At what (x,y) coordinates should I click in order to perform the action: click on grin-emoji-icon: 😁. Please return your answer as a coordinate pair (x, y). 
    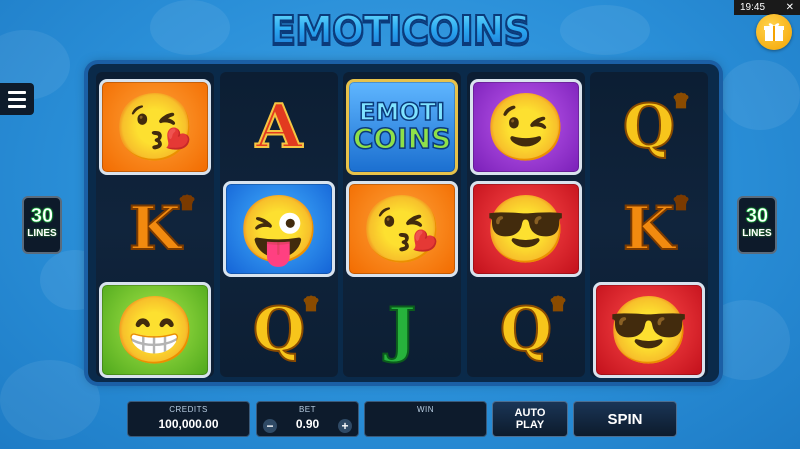
    Looking at the image, I should click on (155, 329).